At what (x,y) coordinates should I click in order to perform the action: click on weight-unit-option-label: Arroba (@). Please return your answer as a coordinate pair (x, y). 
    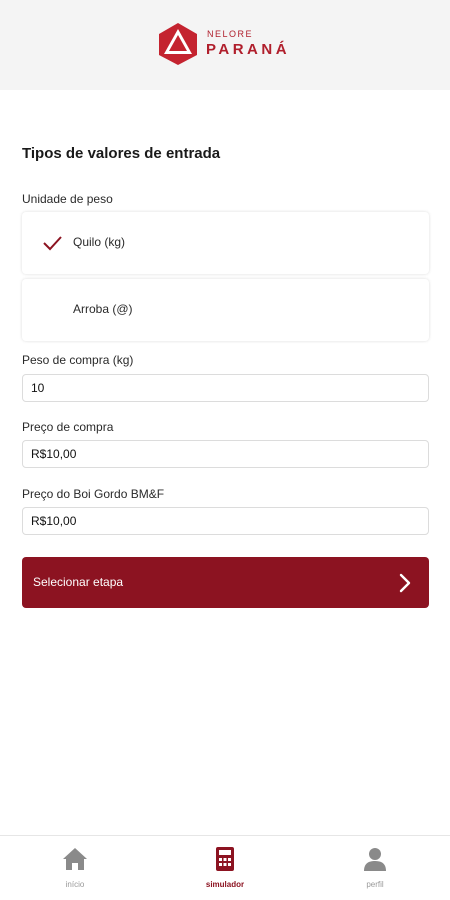
    Looking at the image, I should click on (103, 309).